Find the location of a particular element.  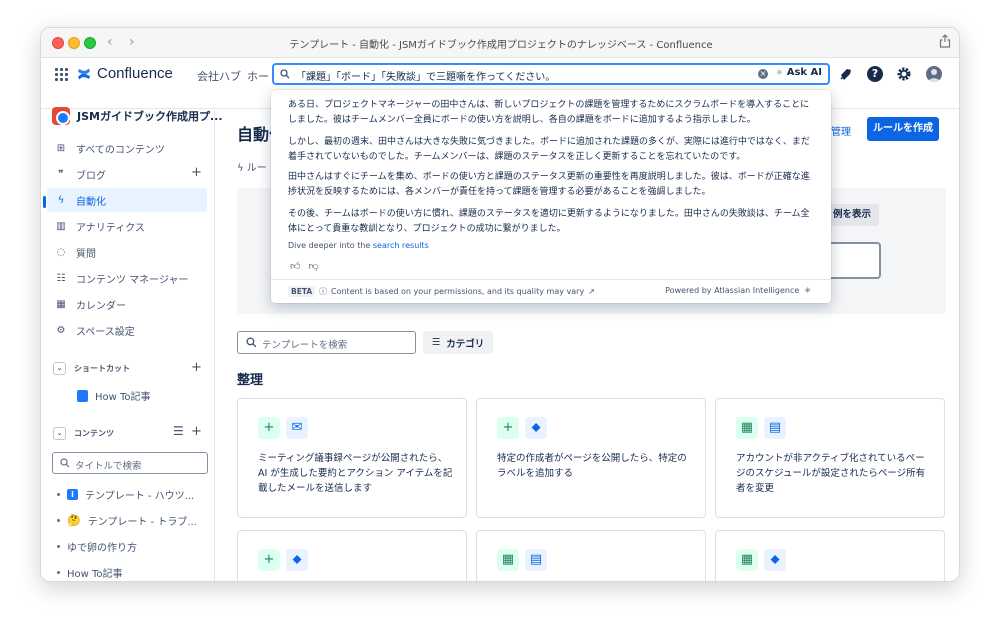

search-input: 「課題」「ボード」「失敗談」で三題噺を作ってください。 × ✳ Ask AI is located at coordinates (551, 74).